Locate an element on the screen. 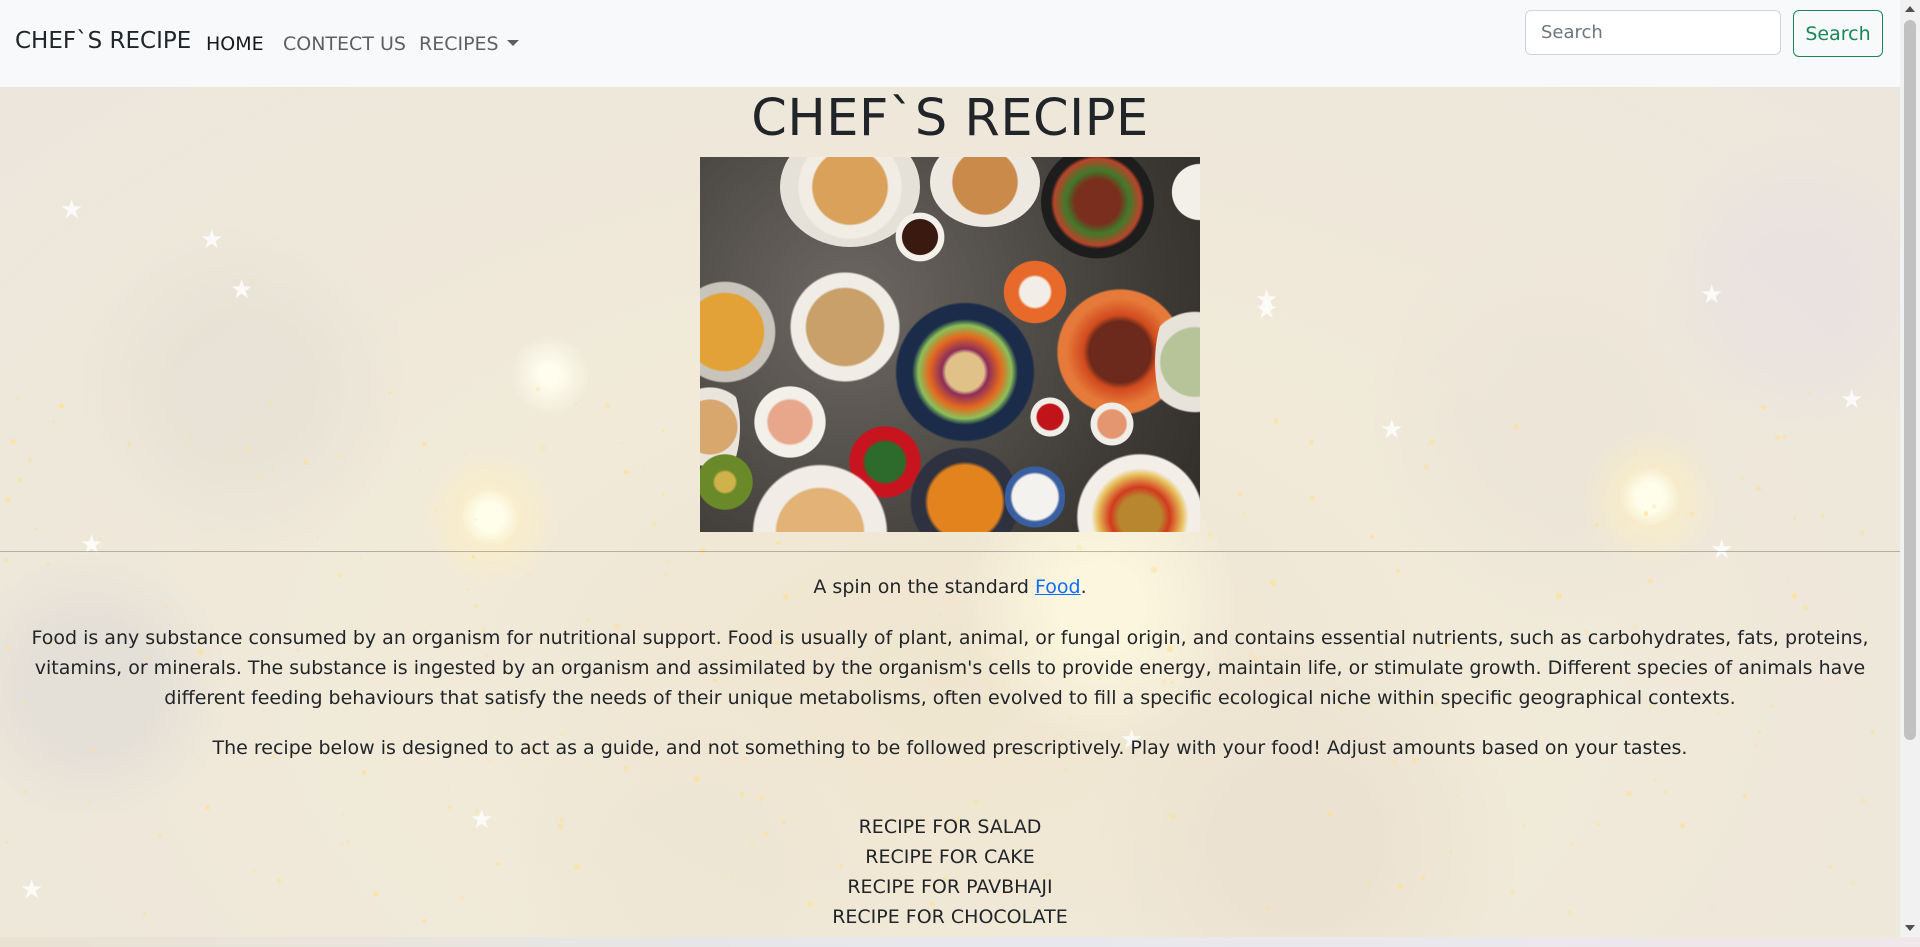 This screenshot has width=1920, height=947. tagline-end: . is located at coordinates (1083, 587).